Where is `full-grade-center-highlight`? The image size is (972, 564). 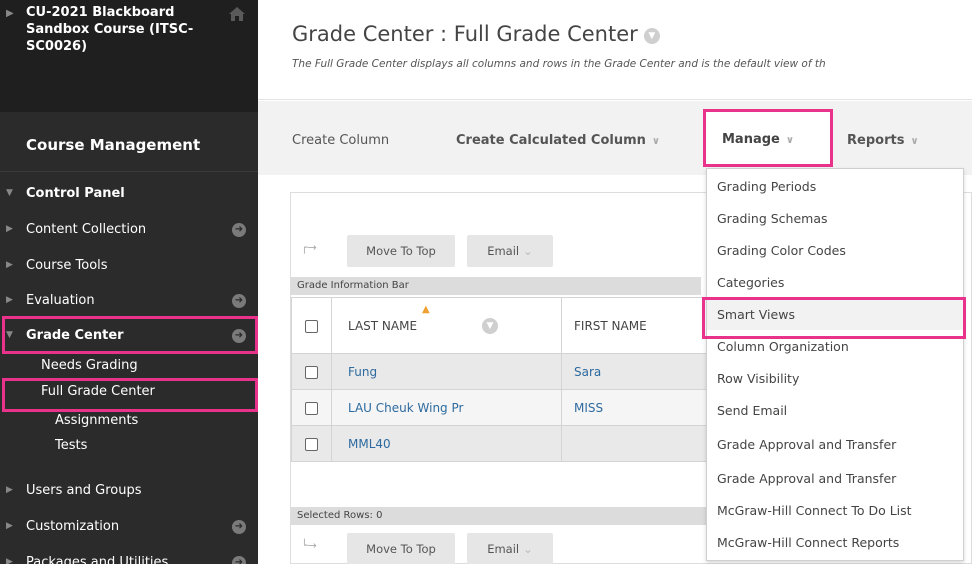
full-grade-center-highlight is located at coordinates (130, 395).